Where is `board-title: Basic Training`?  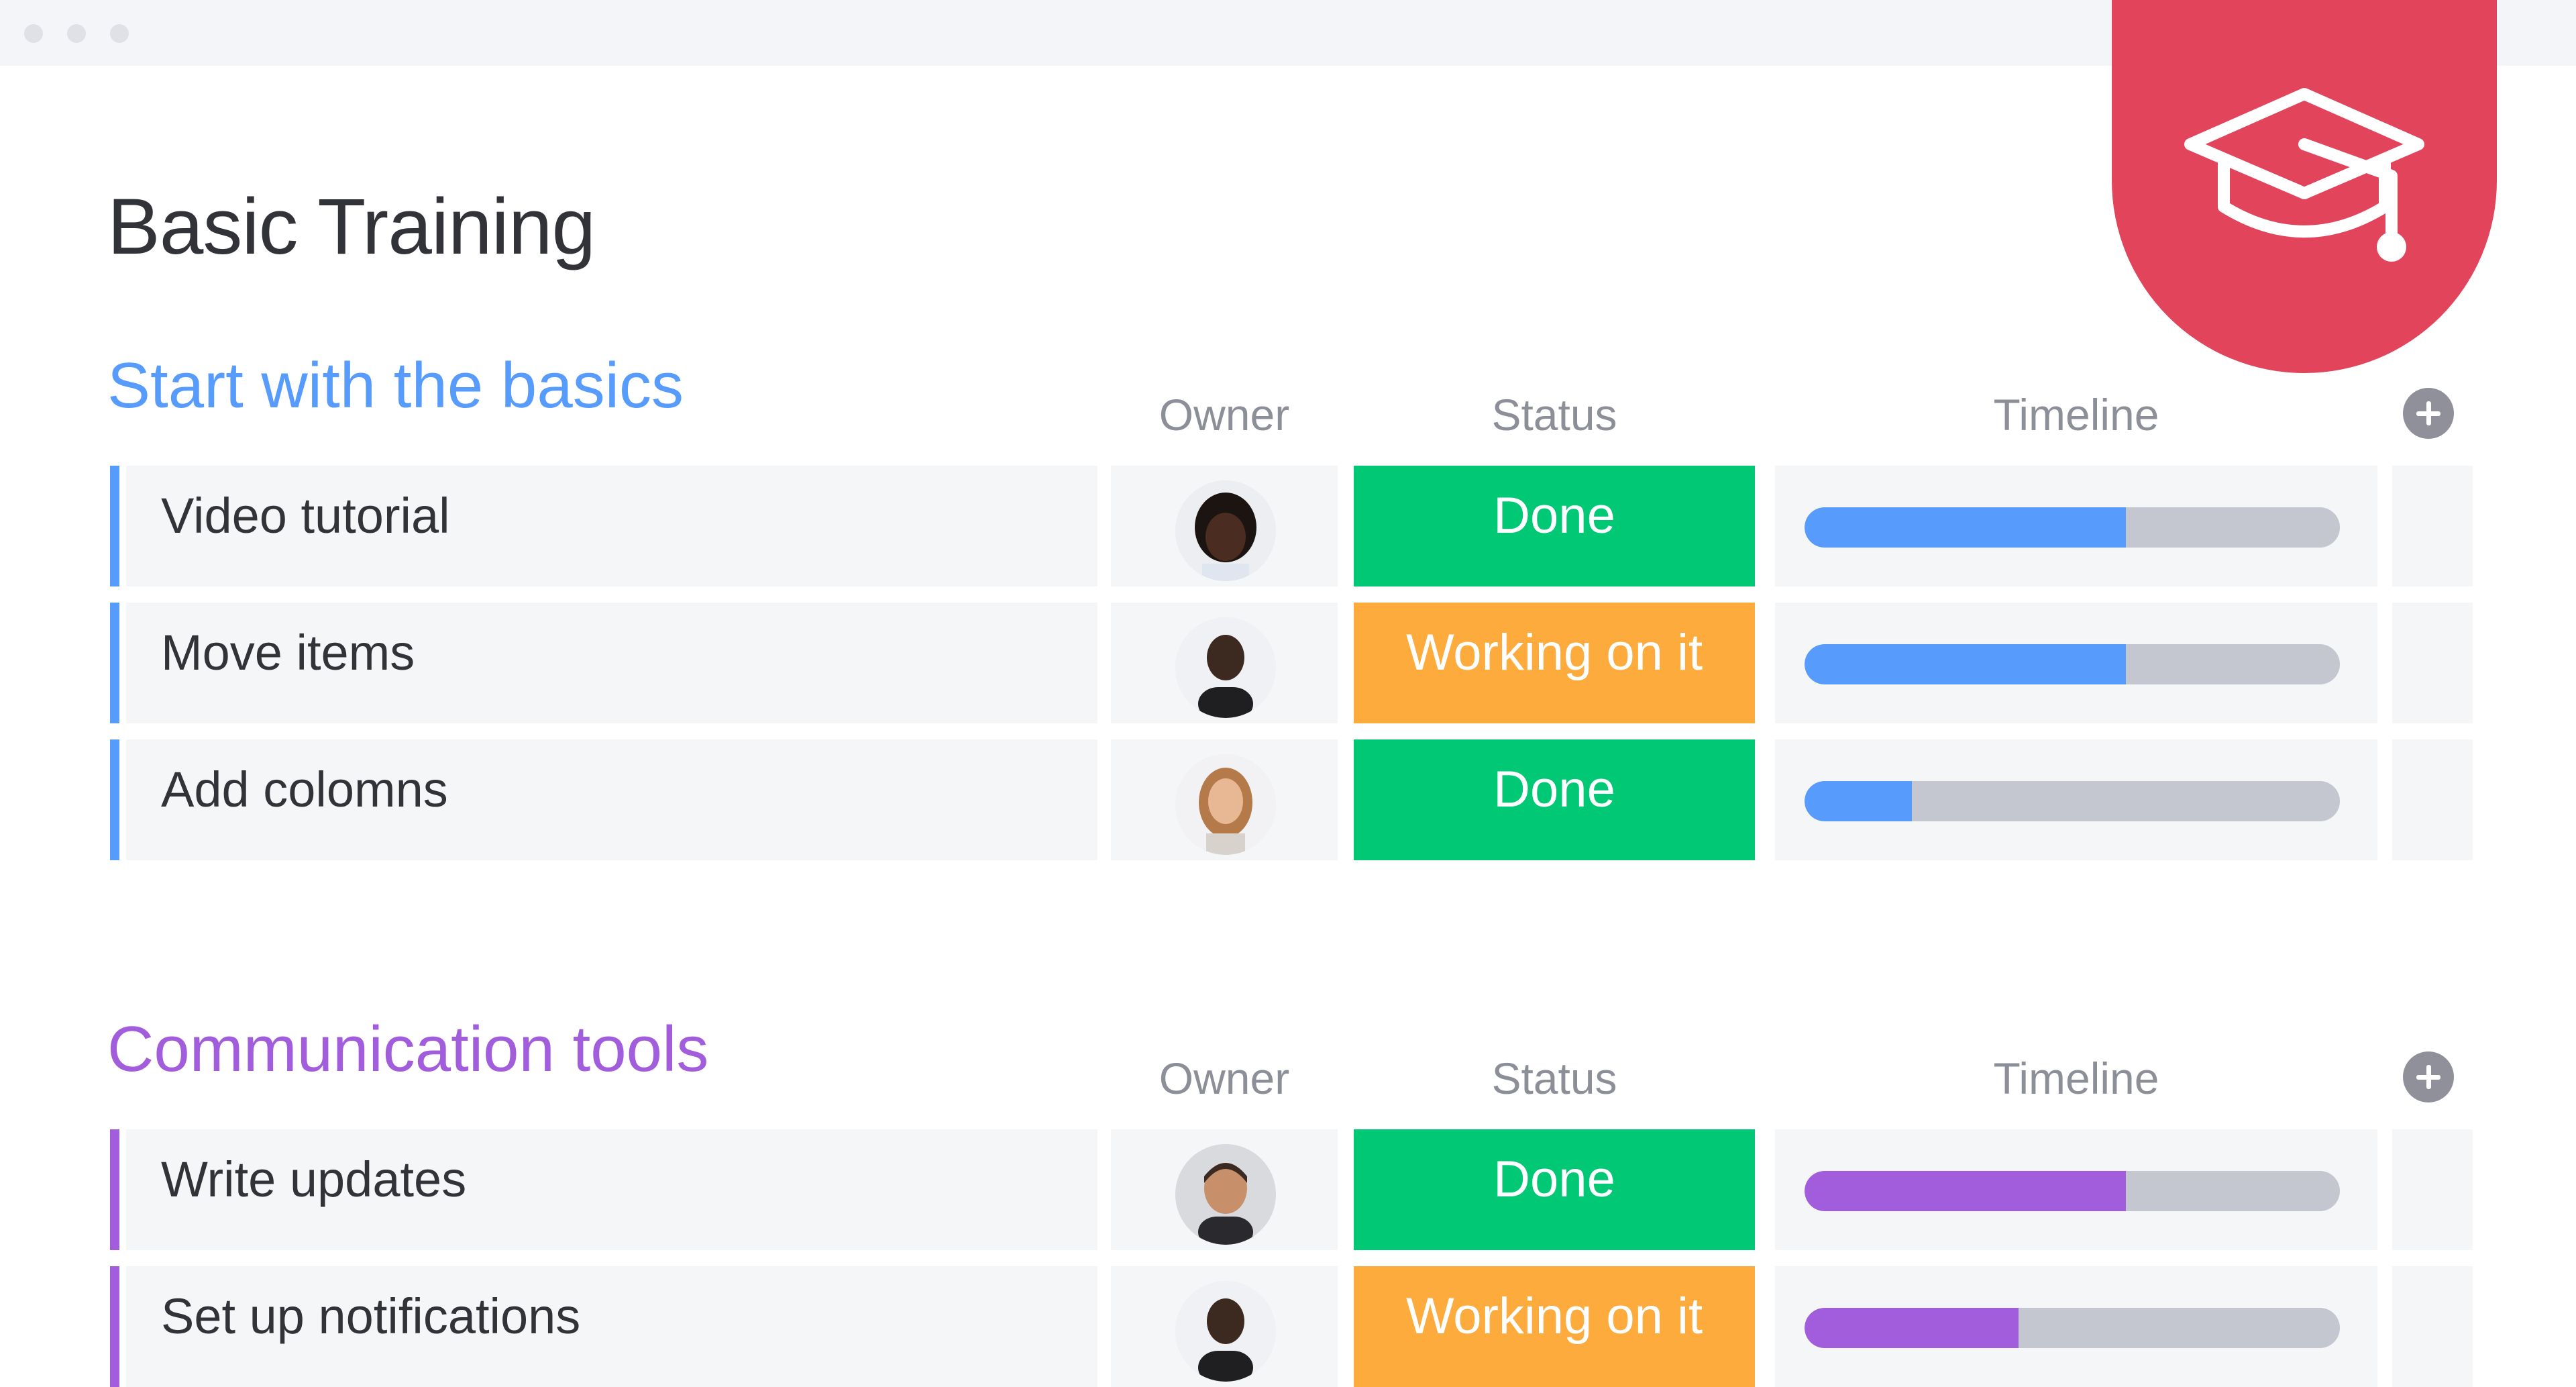 board-title: Basic Training is located at coordinates (351, 227).